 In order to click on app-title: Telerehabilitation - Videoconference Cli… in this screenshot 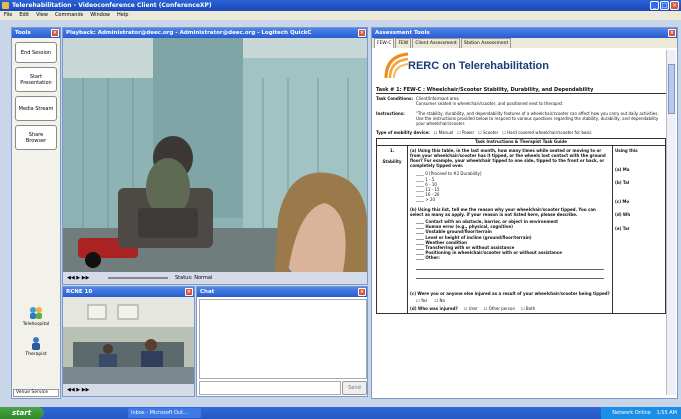, I will do `click(112, 5)`.